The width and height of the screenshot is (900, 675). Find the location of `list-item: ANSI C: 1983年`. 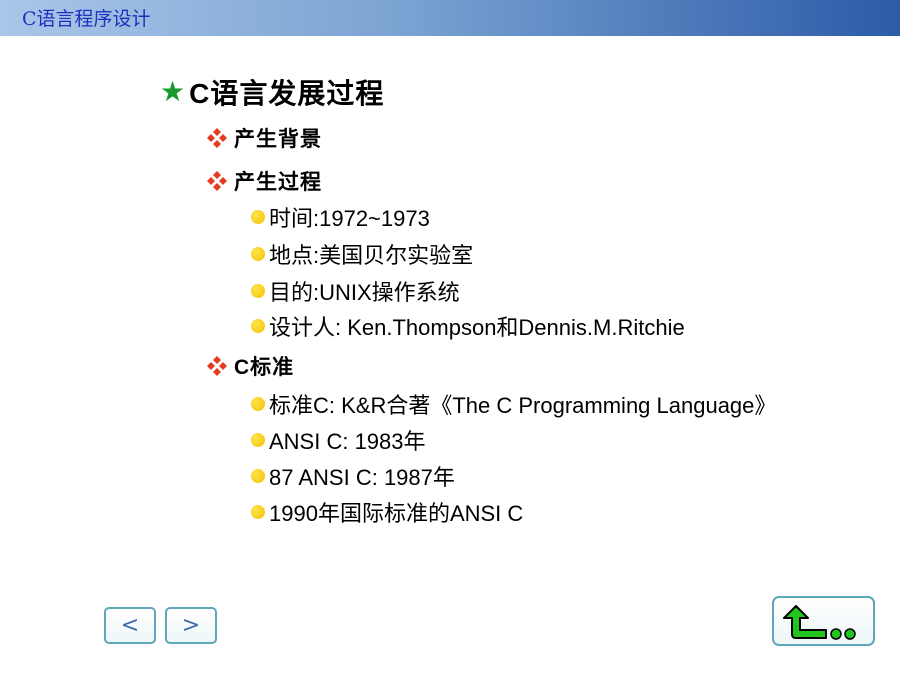

list-item: ANSI C: 1983年 is located at coordinates (338, 440).